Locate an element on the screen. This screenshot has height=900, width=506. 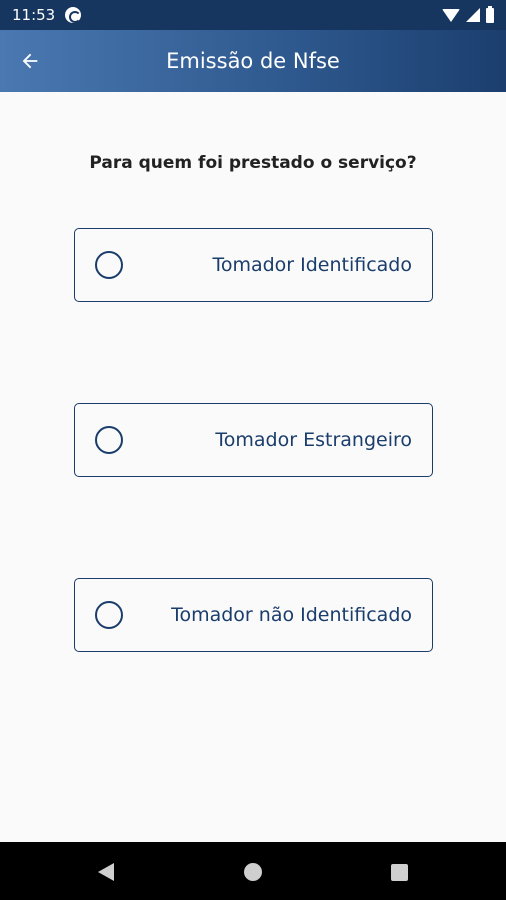
system-nav-bar is located at coordinates (253, 871).